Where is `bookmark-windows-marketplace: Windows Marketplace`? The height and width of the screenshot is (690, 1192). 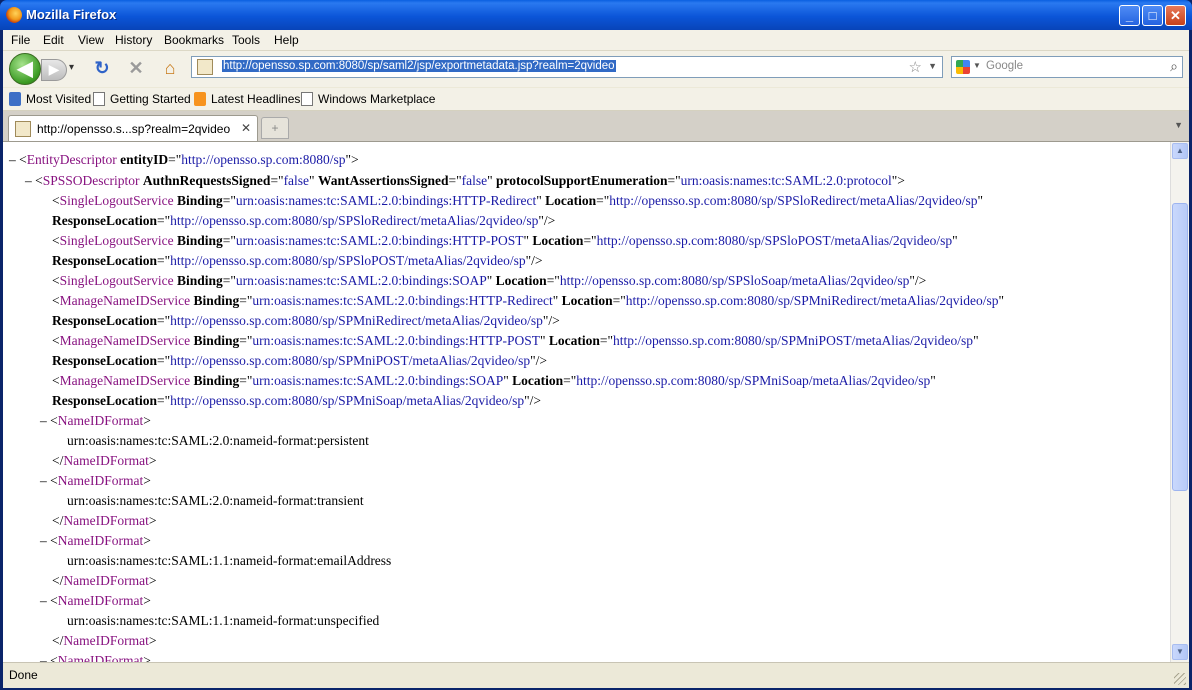
bookmark-windows-marketplace: Windows Marketplace is located at coordinates (368, 99).